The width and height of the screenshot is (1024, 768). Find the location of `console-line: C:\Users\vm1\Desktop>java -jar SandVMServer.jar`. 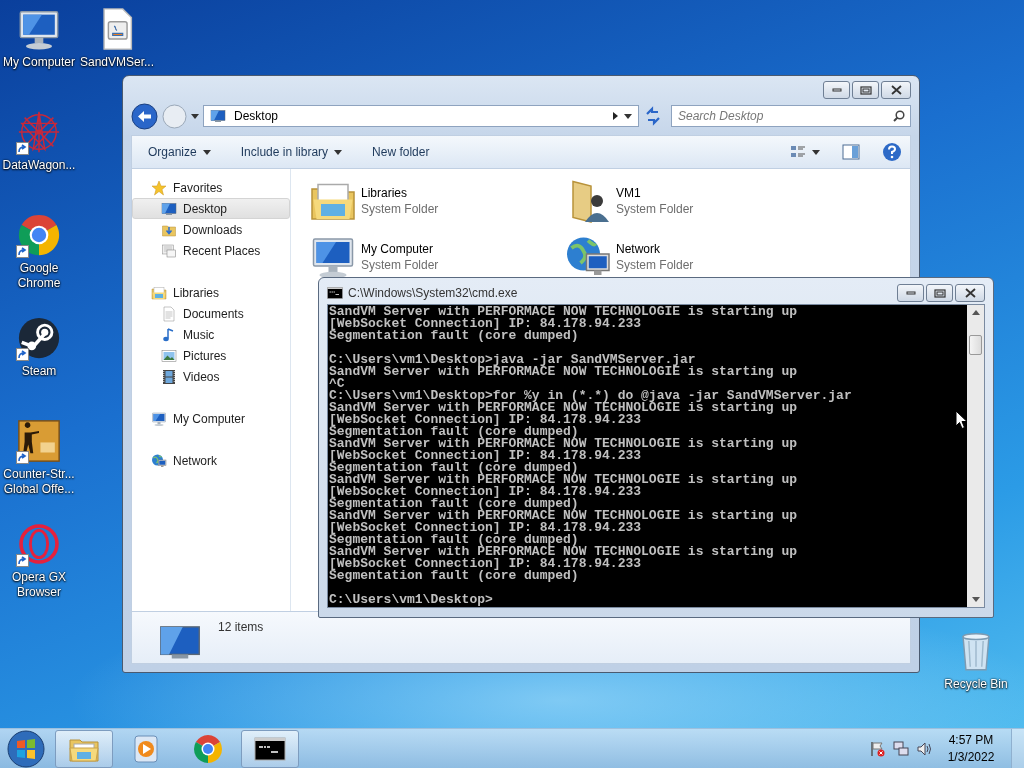

console-line: C:\Users\vm1\Desktop>java -jar SandVMServer.jar is located at coordinates (512, 360).